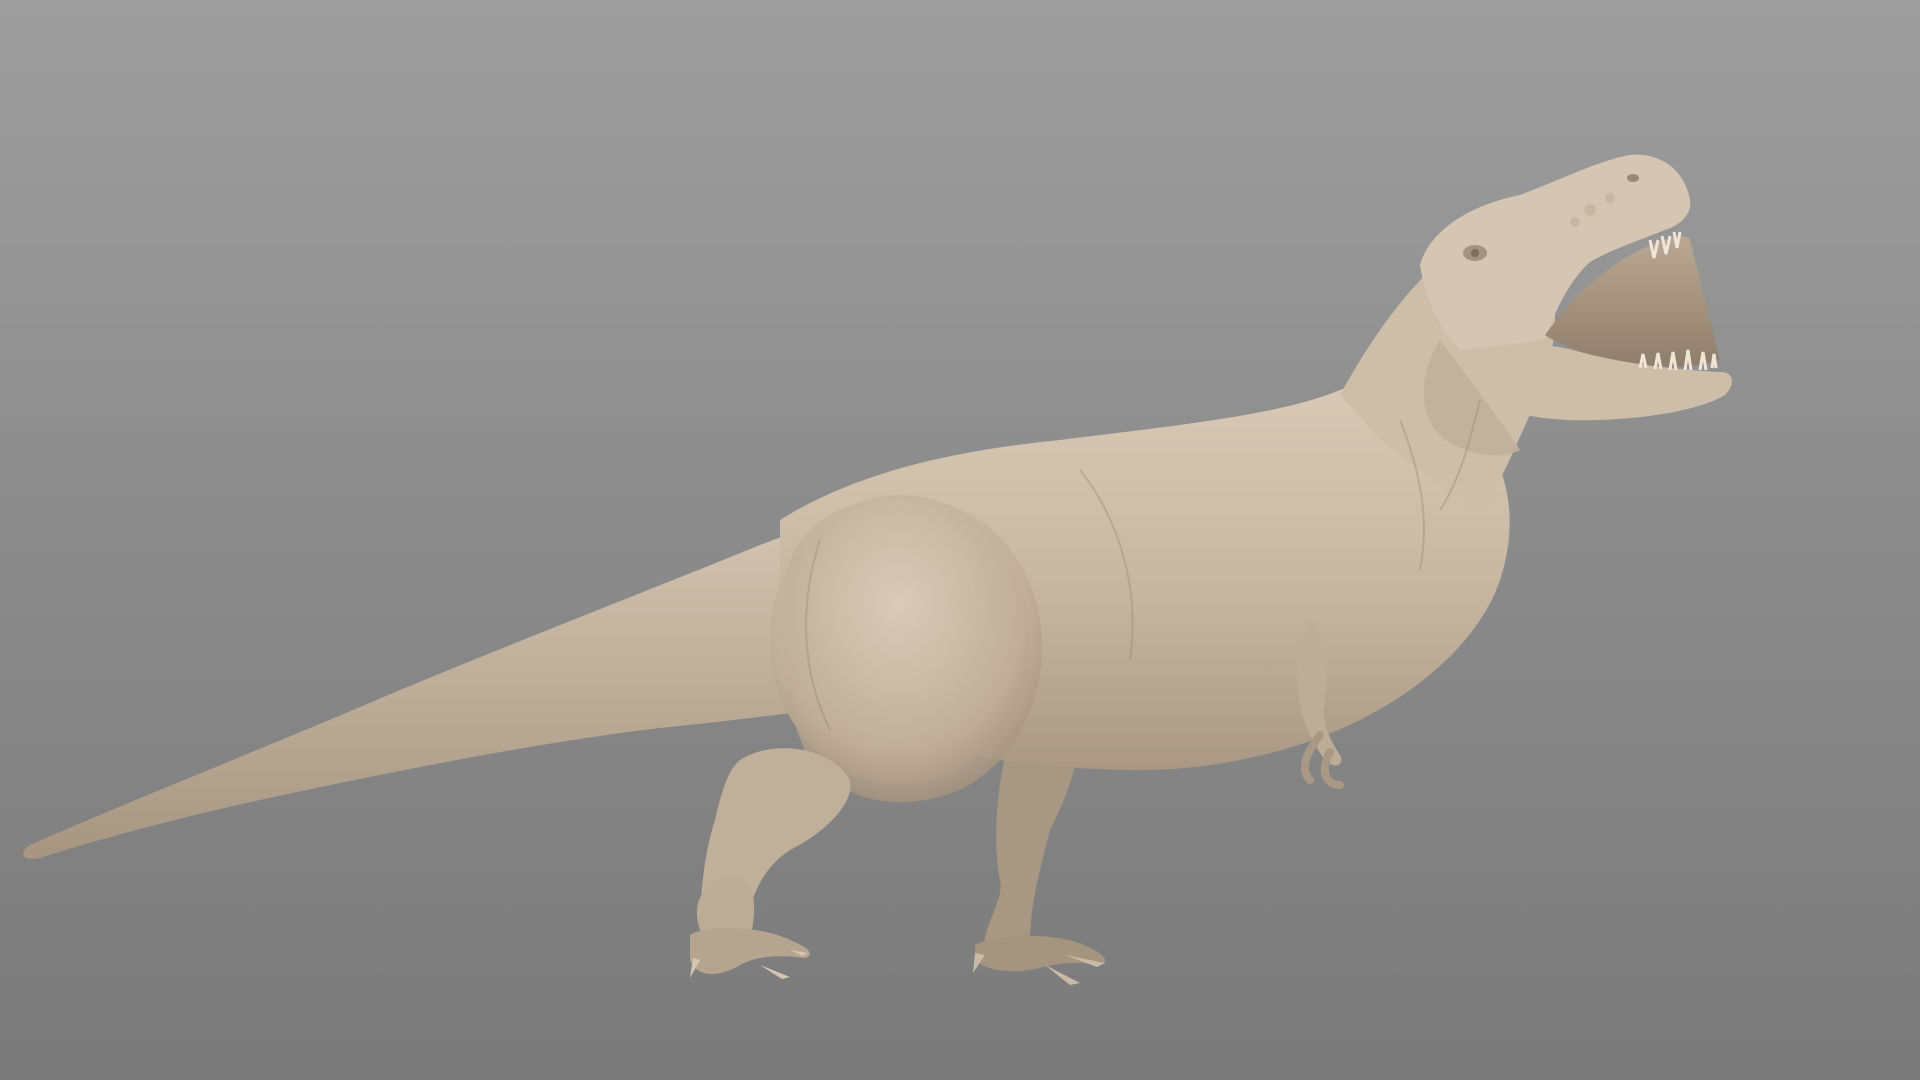  What do you see at coordinates (1576, 305) in the screenshot?
I see `head` at bounding box center [1576, 305].